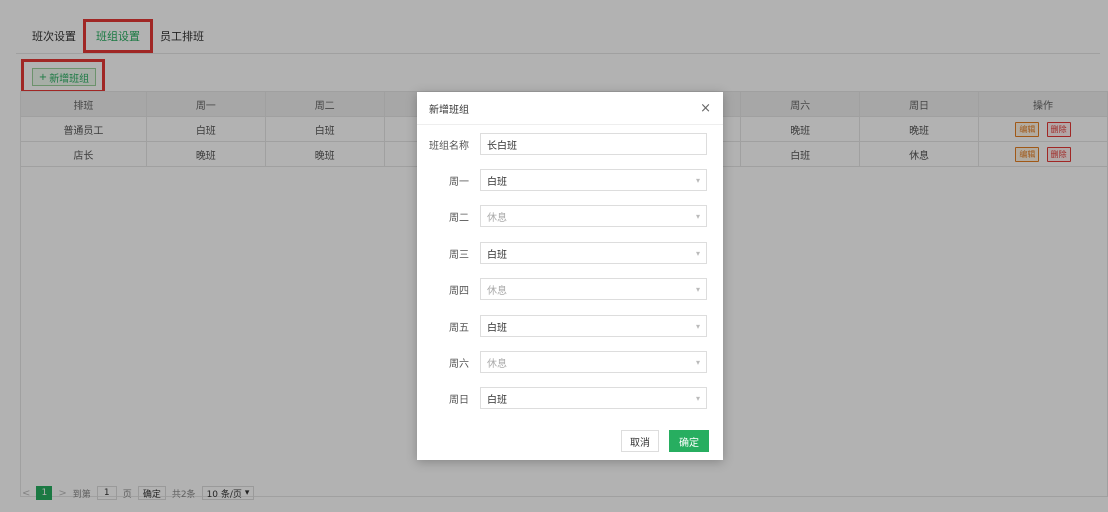 The image size is (1108, 512). Describe the element at coordinates (449, 146) in the screenshot. I see `group-name-label: 班组名称` at that location.